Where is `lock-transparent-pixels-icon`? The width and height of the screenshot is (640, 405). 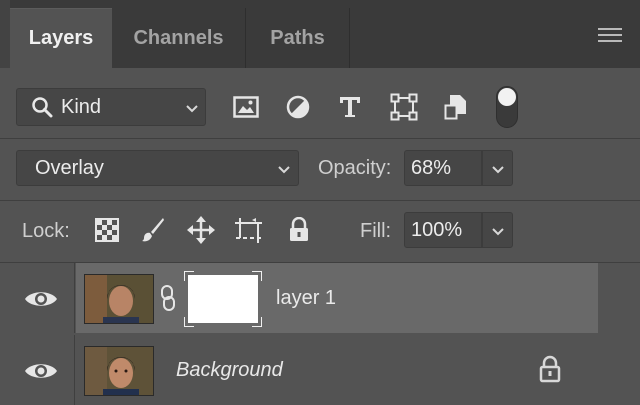 lock-transparent-pixels-icon is located at coordinates (107, 230).